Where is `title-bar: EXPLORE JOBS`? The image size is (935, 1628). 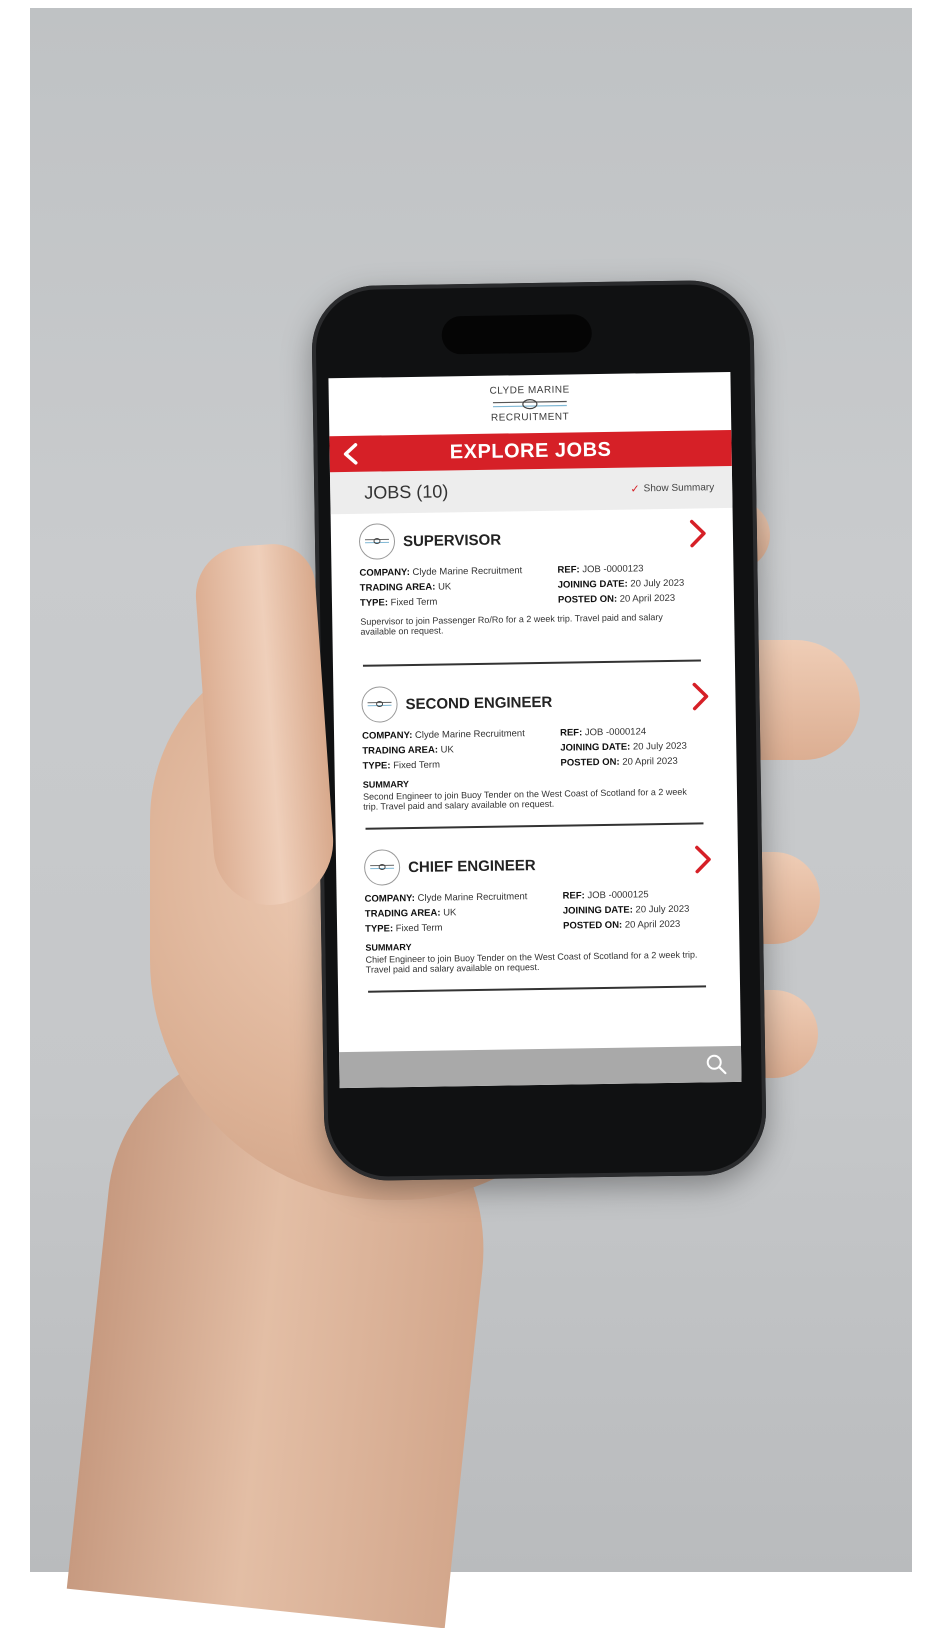
title-bar: EXPLORE JOBS is located at coordinates (530, 451).